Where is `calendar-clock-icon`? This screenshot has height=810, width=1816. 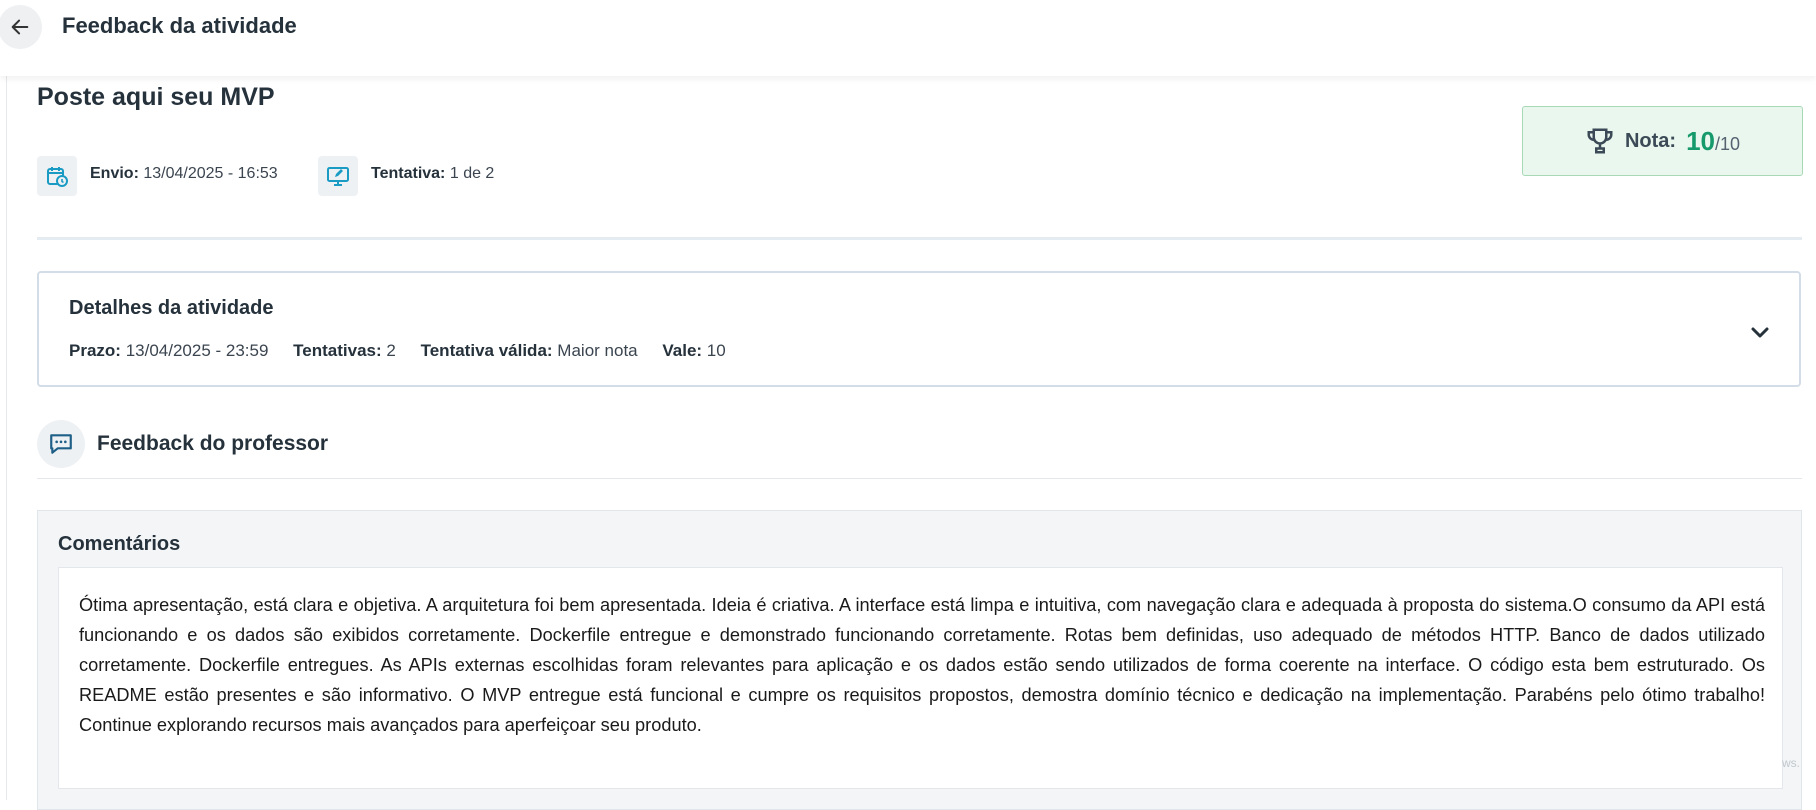
calendar-clock-icon is located at coordinates (57, 177).